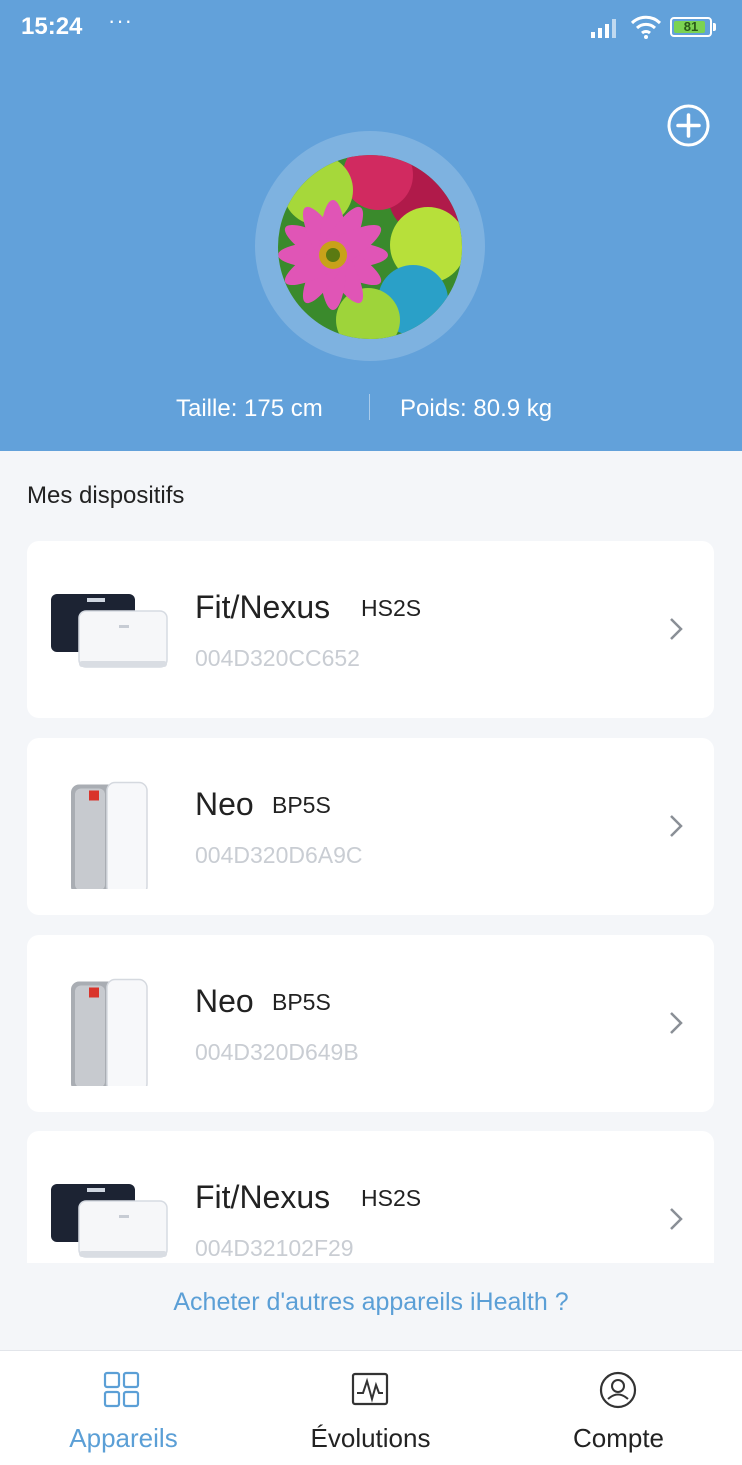 Image resolution: width=742 pixels, height=1465 pixels. What do you see at coordinates (279, 855) in the screenshot?
I see `device-serial: 004D320D6A9C` at bounding box center [279, 855].